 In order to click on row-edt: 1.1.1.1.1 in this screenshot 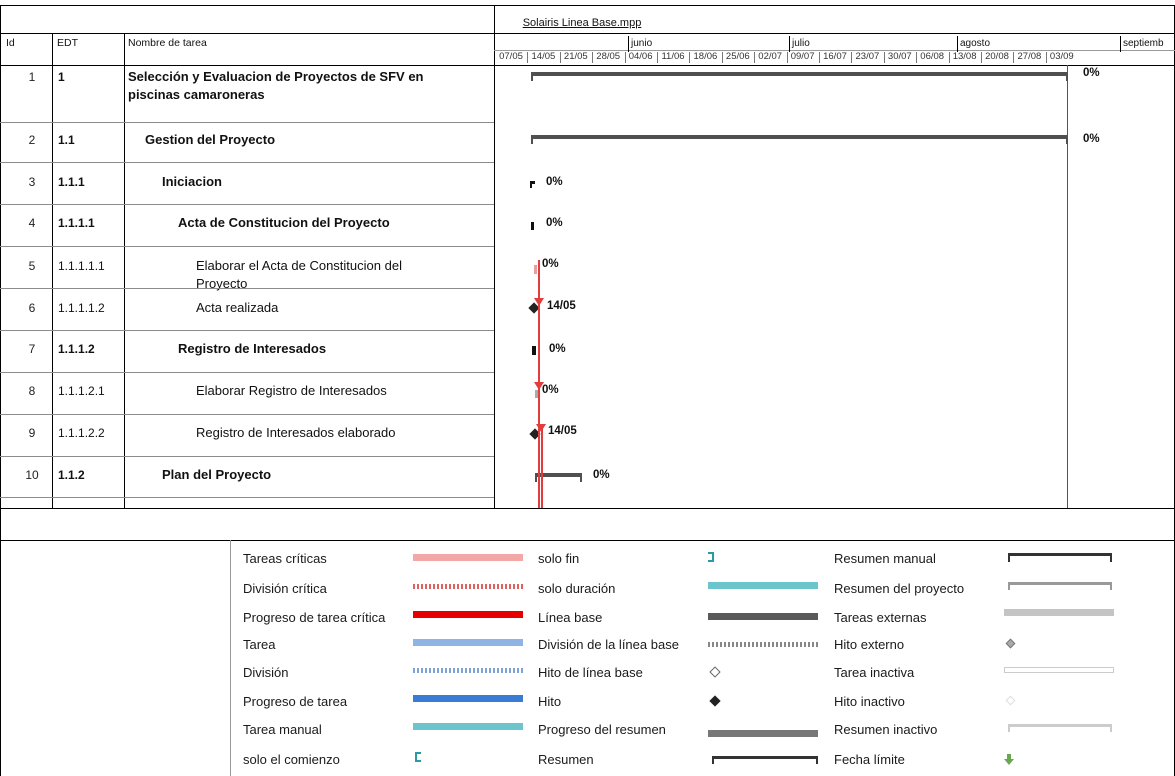, I will do `click(81, 266)`.